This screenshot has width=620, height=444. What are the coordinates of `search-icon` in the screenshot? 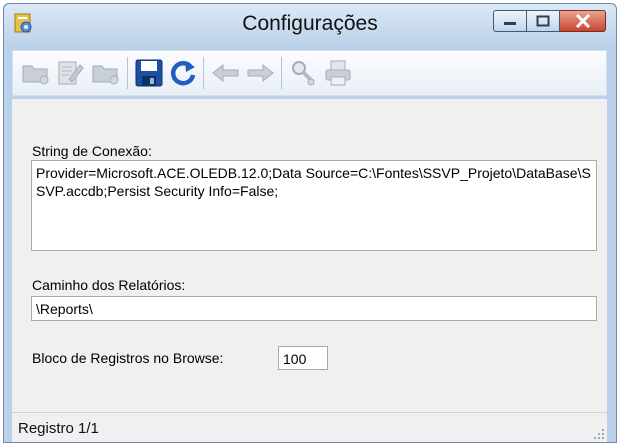 It's located at (303, 73).